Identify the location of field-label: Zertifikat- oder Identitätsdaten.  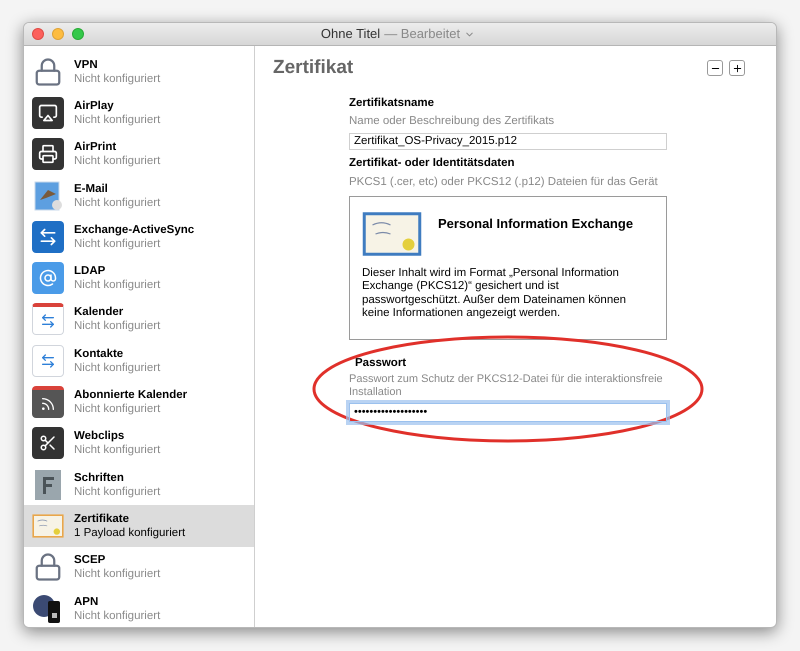
(432, 163).